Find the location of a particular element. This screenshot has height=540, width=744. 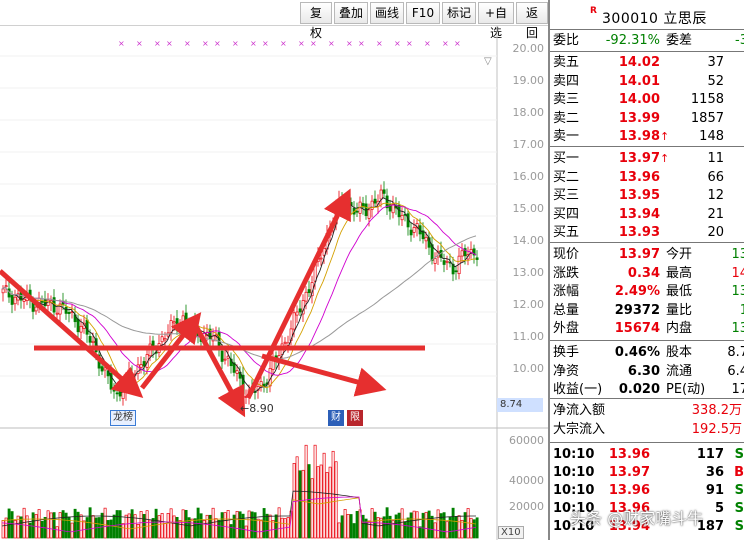

bid-row: 买一 13.97 11 ↑ is located at coordinates (647, 159).